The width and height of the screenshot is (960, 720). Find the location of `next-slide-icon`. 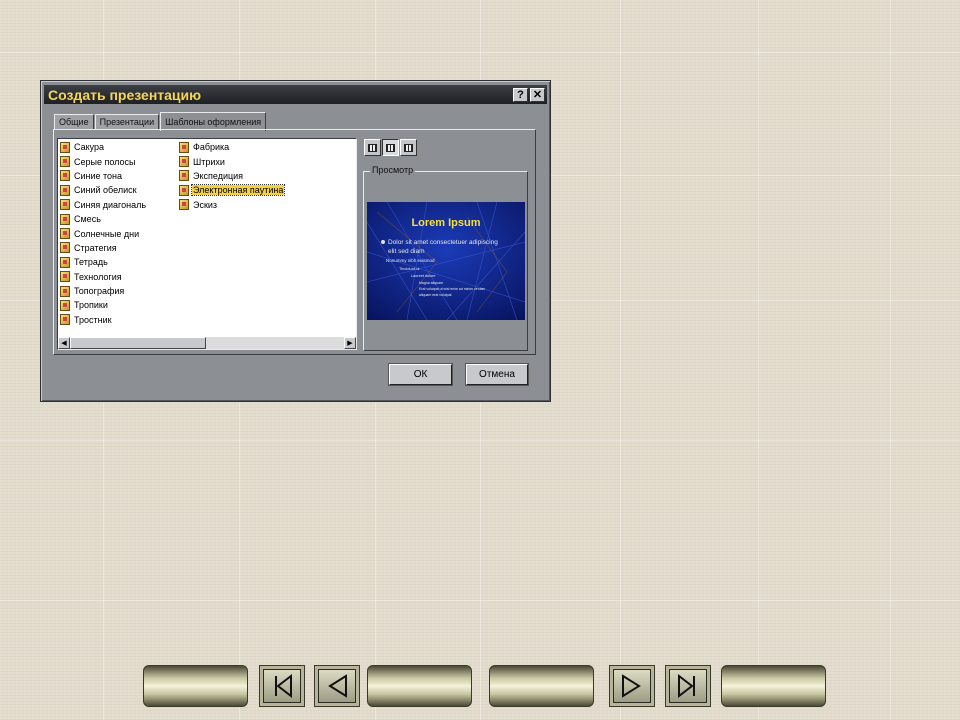

next-slide-icon is located at coordinates (632, 686).